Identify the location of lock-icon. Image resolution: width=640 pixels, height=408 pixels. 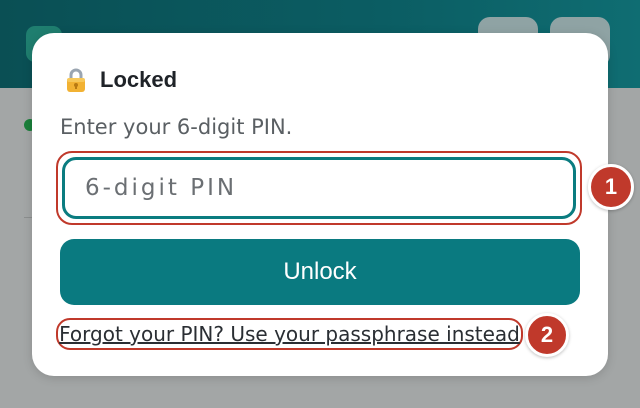
(76, 80).